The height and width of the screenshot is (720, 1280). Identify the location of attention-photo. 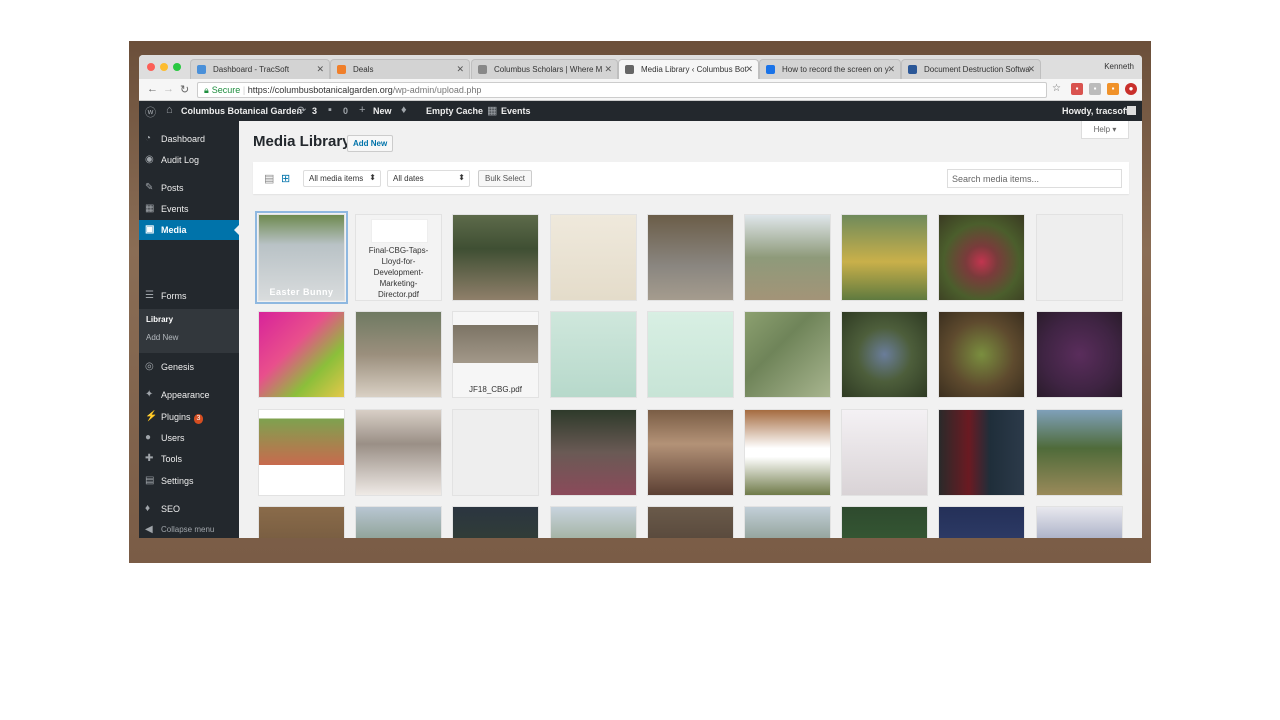
(398, 452).